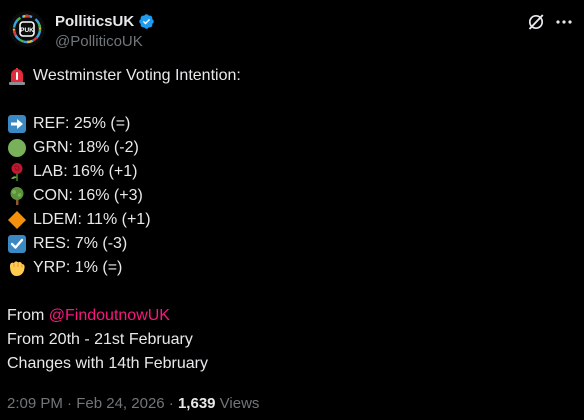 This screenshot has height=420, width=584. I want to click on post-time: 2:09 PM, so click(35, 403).